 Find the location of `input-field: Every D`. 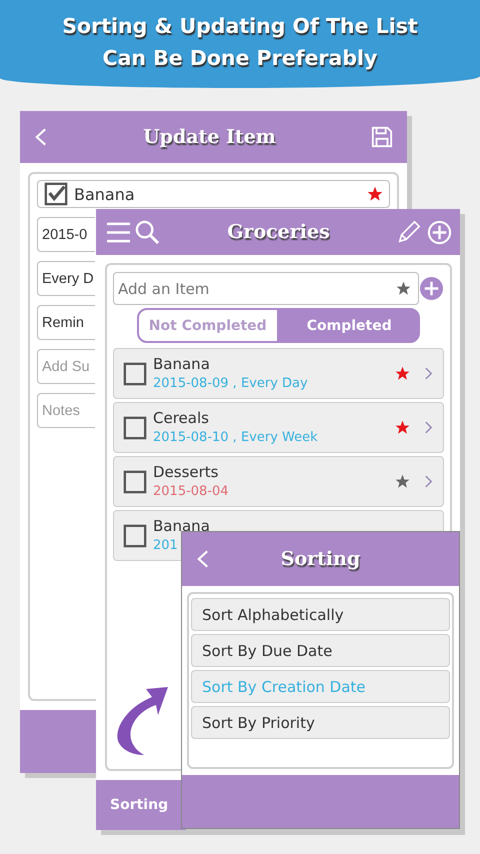

input-field: Every D is located at coordinates (66, 278).